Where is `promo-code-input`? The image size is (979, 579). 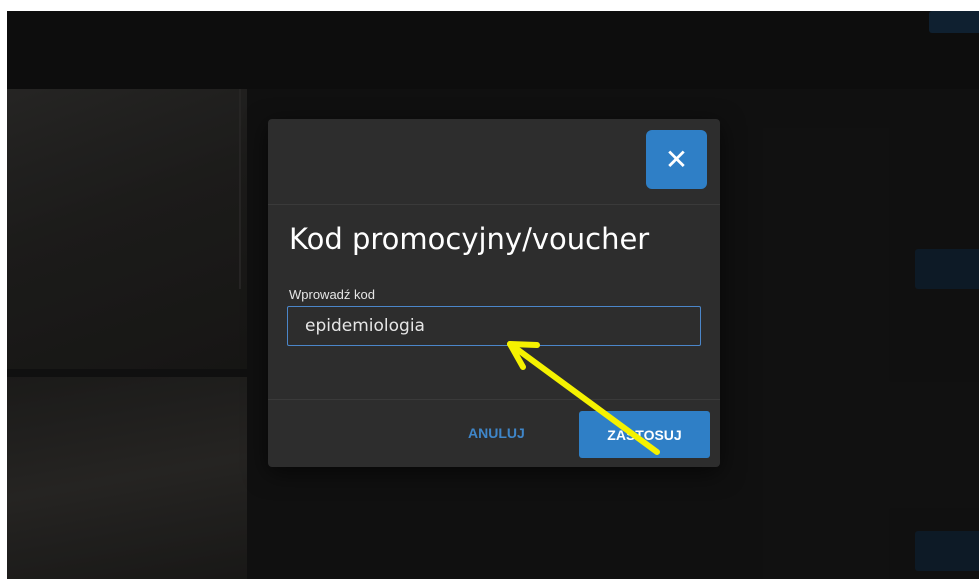
promo-code-input is located at coordinates (494, 326).